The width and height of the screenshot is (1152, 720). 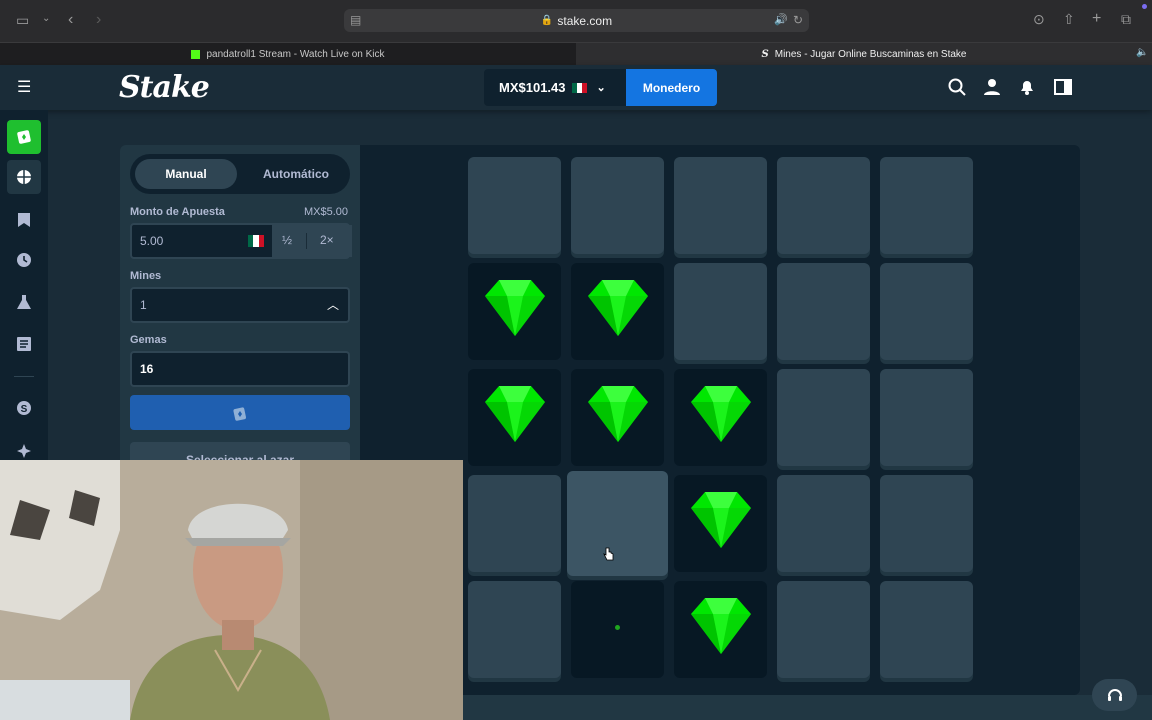 I want to click on gems-field: 16, so click(x=240, y=369).